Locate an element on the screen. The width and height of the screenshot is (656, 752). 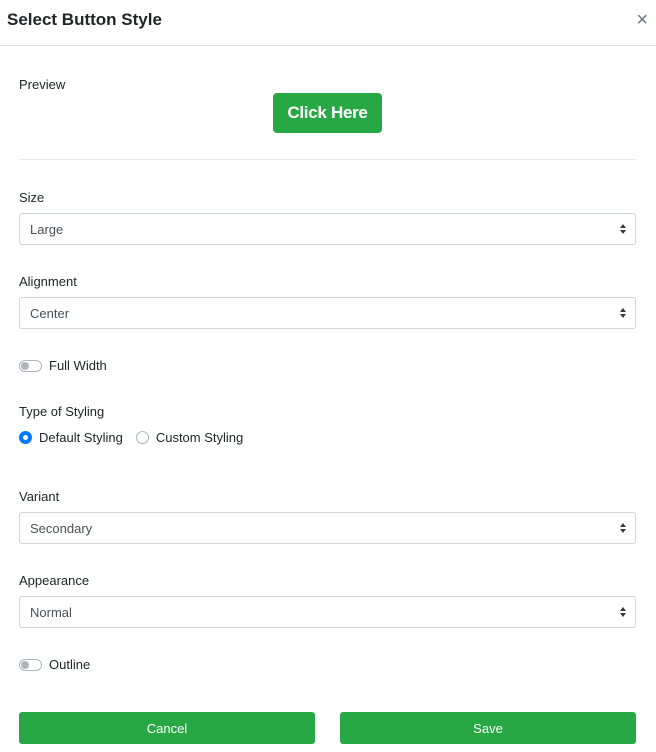
modal-title: Select Button Style is located at coordinates (84, 19).